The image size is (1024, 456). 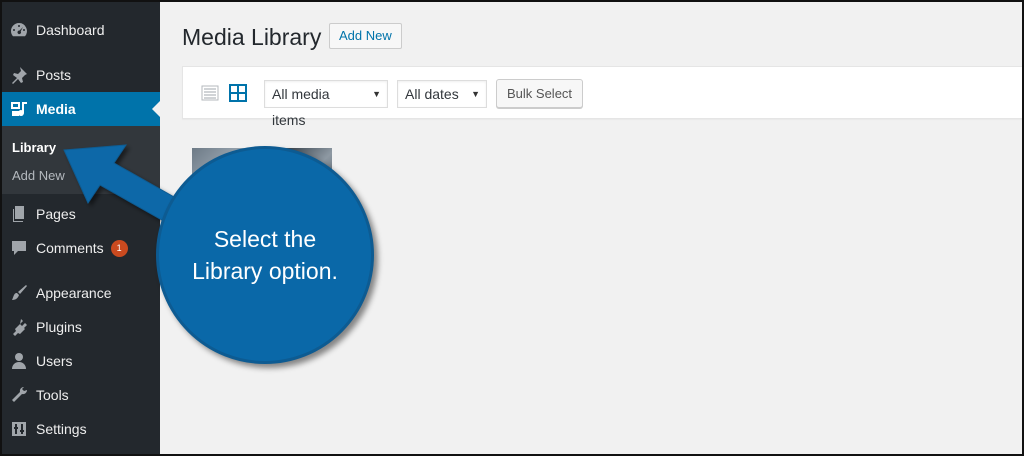 What do you see at coordinates (54, 75) in the screenshot?
I see `sidebar-item-label: Posts` at bounding box center [54, 75].